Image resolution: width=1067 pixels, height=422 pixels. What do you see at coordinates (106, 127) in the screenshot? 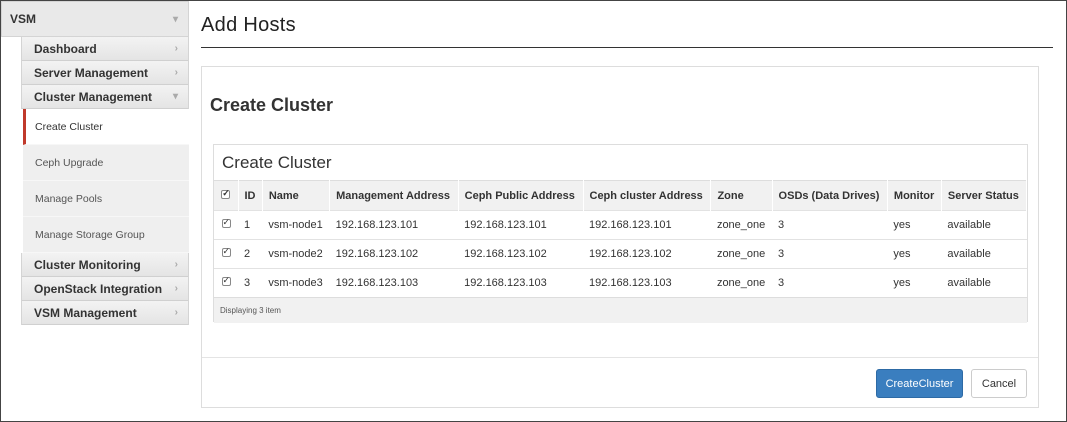
I see `sidebar-subitem-create-cluster: Create Cluster` at bounding box center [106, 127].